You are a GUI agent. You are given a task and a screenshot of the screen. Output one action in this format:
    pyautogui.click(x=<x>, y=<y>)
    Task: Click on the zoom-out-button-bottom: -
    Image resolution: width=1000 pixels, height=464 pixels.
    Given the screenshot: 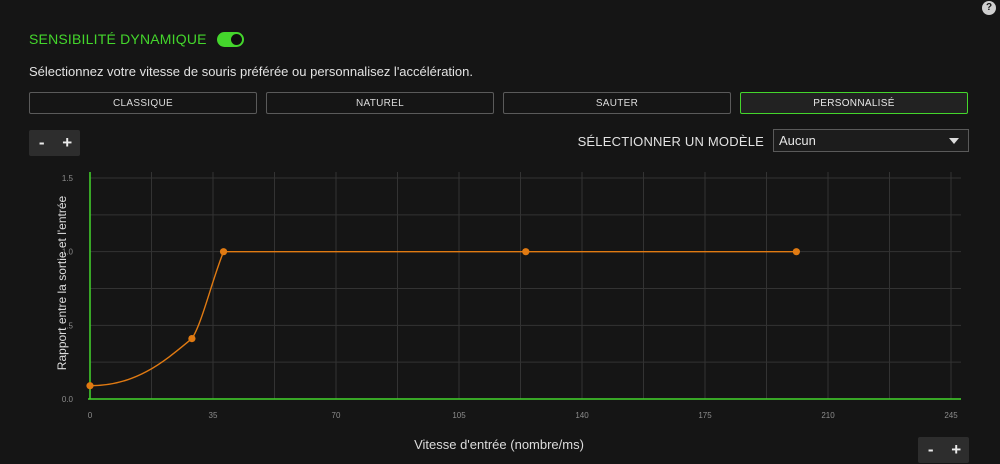 What is the action you would take?
    pyautogui.click(x=931, y=450)
    